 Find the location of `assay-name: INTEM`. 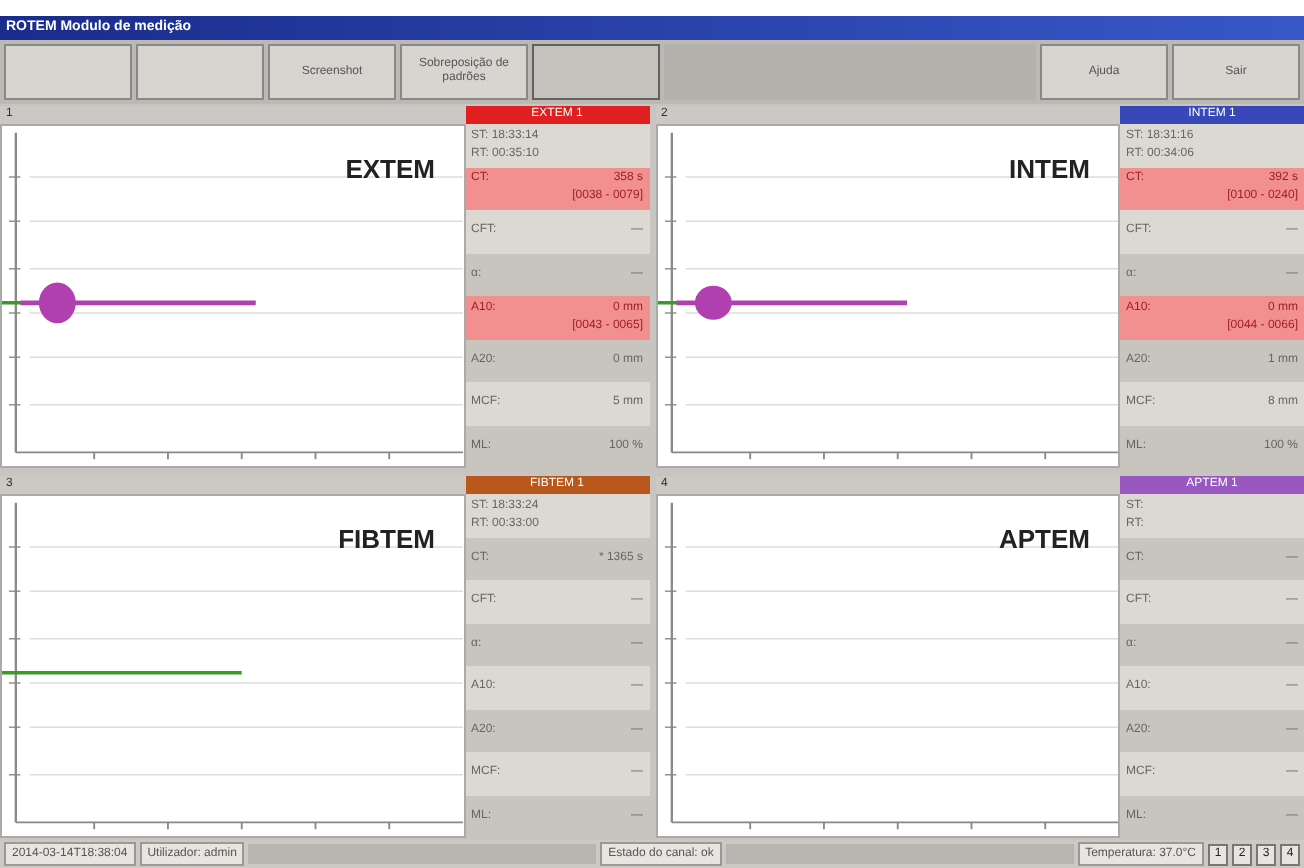

assay-name: INTEM is located at coordinates (1049, 170).